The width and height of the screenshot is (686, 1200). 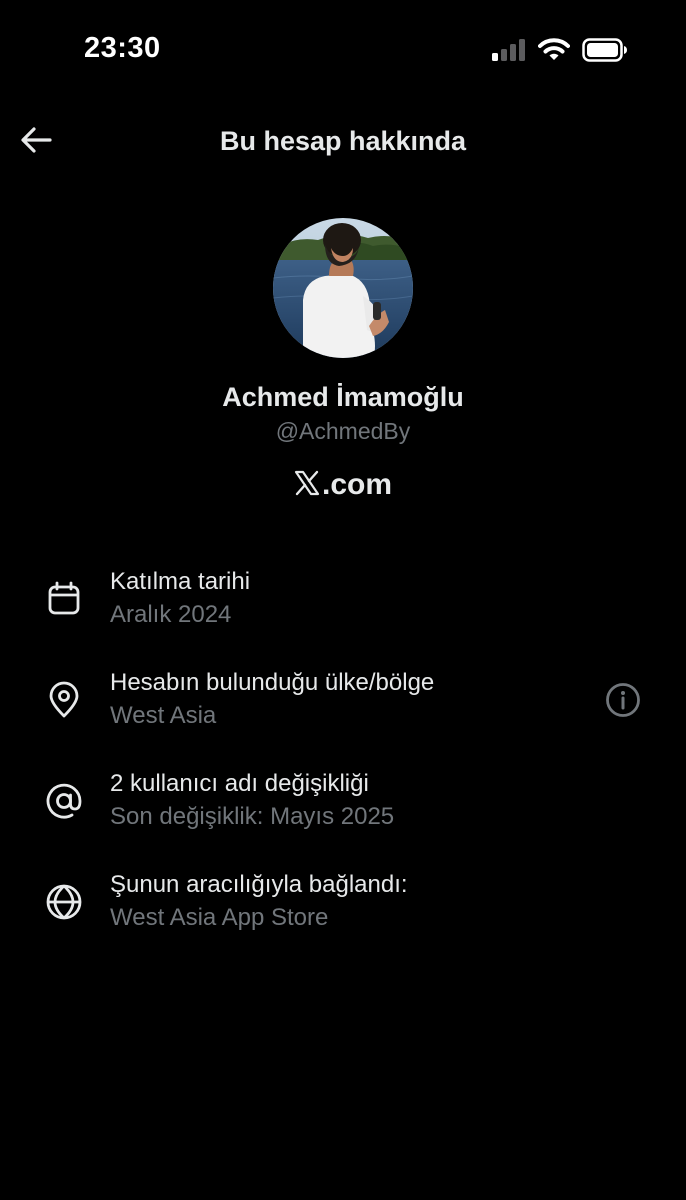 What do you see at coordinates (252, 816) in the screenshot?
I see `info-subtitle: Son değişiklik: Mayıs 2025` at bounding box center [252, 816].